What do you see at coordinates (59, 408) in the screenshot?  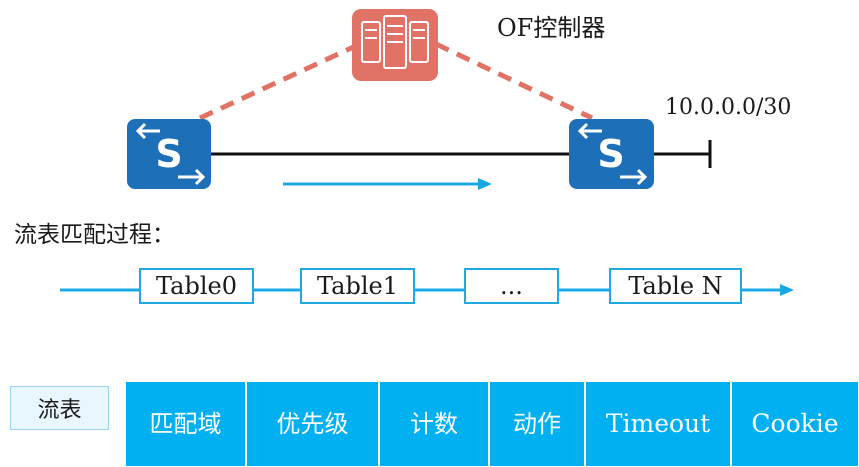 I see `flow-table-label: 流表` at bounding box center [59, 408].